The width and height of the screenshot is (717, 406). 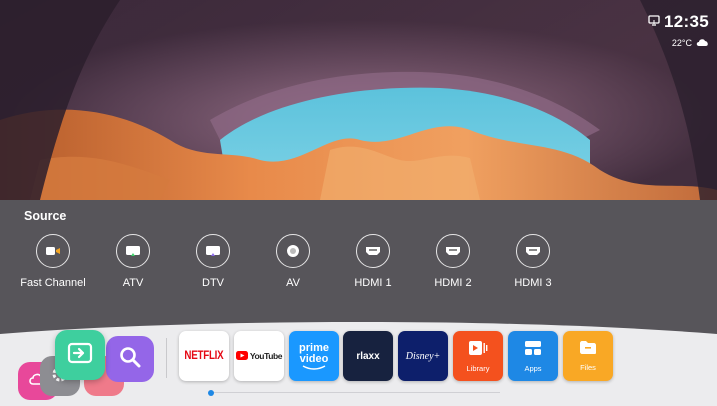 I want to click on dock-scroll-indicator, so click(x=211, y=393).